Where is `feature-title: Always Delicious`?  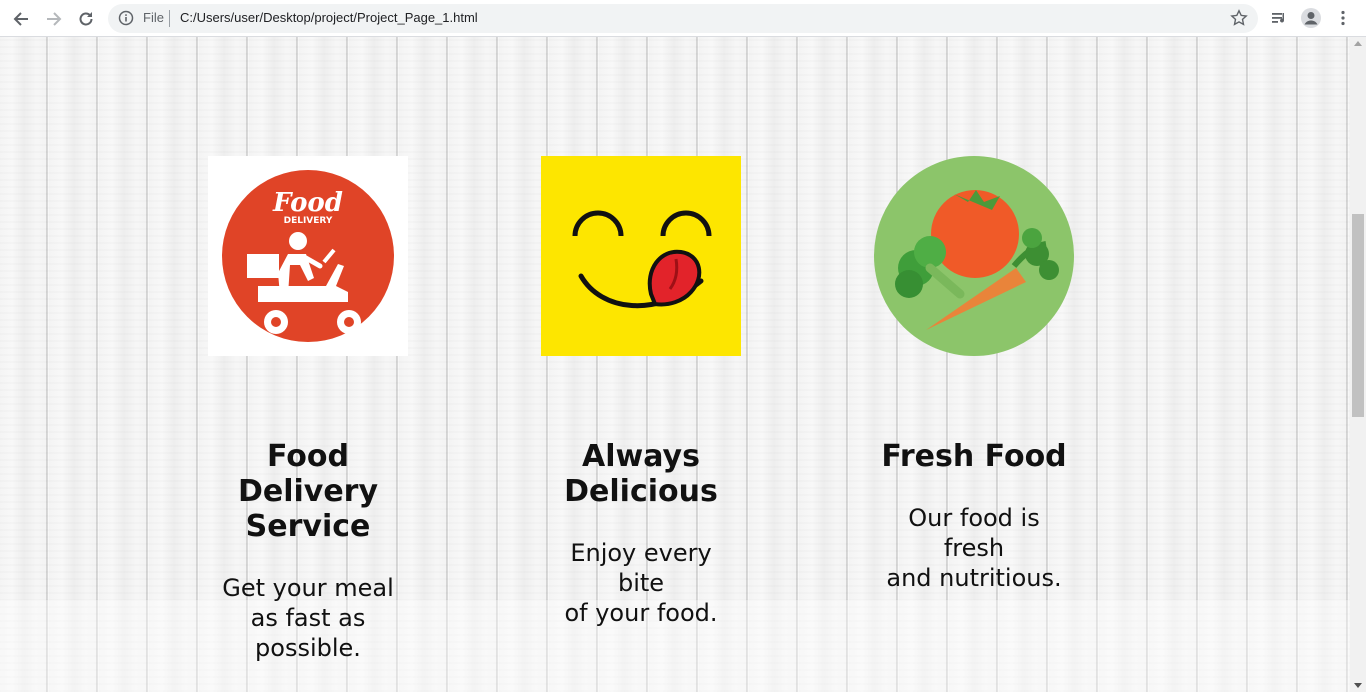 feature-title: Always Delicious is located at coordinates (641, 474).